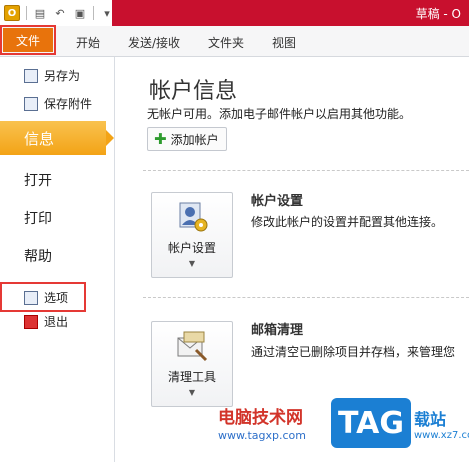 This screenshot has width=469, height=462. Describe the element at coordinates (40, 13) in the screenshot. I see `save-icon: ▤` at that location.